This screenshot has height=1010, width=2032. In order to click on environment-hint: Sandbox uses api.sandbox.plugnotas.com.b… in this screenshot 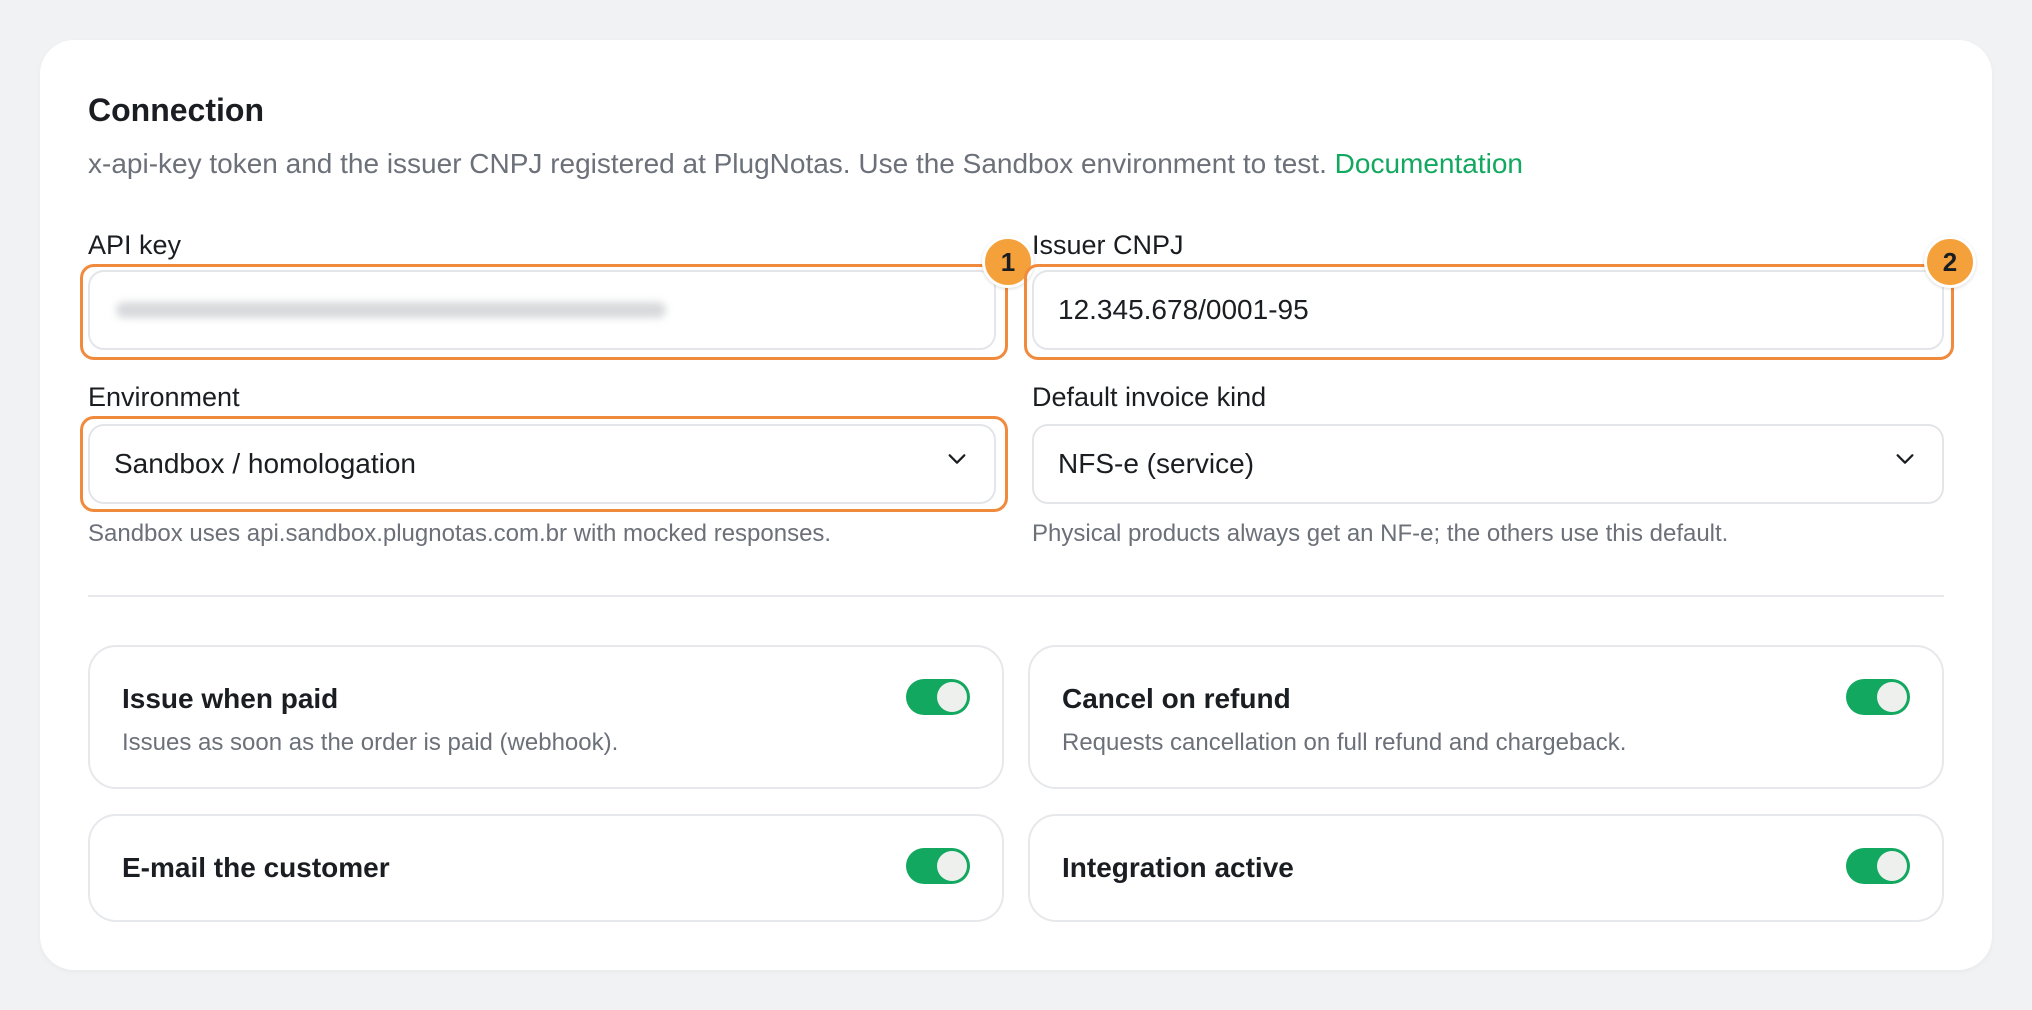, I will do `click(460, 533)`.